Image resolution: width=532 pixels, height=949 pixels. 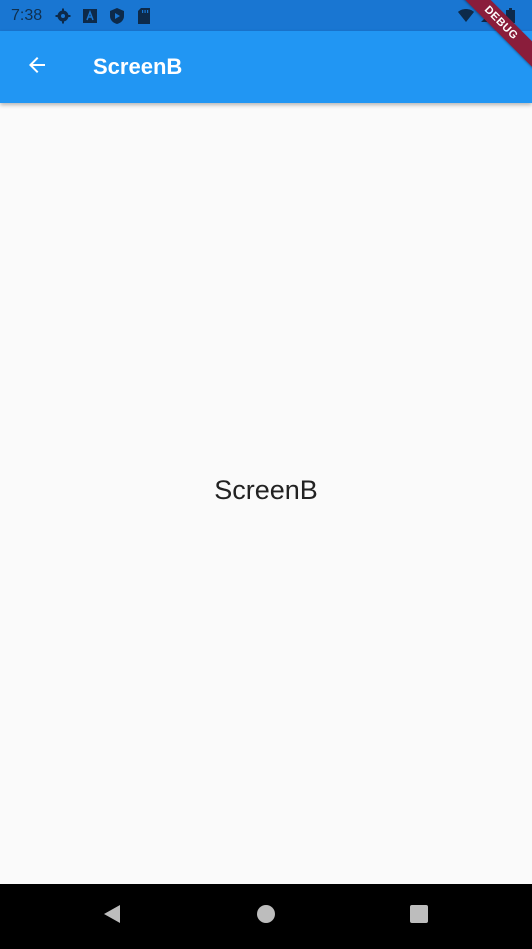 What do you see at coordinates (466, 15) in the screenshot?
I see `wifi-icon` at bounding box center [466, 15].